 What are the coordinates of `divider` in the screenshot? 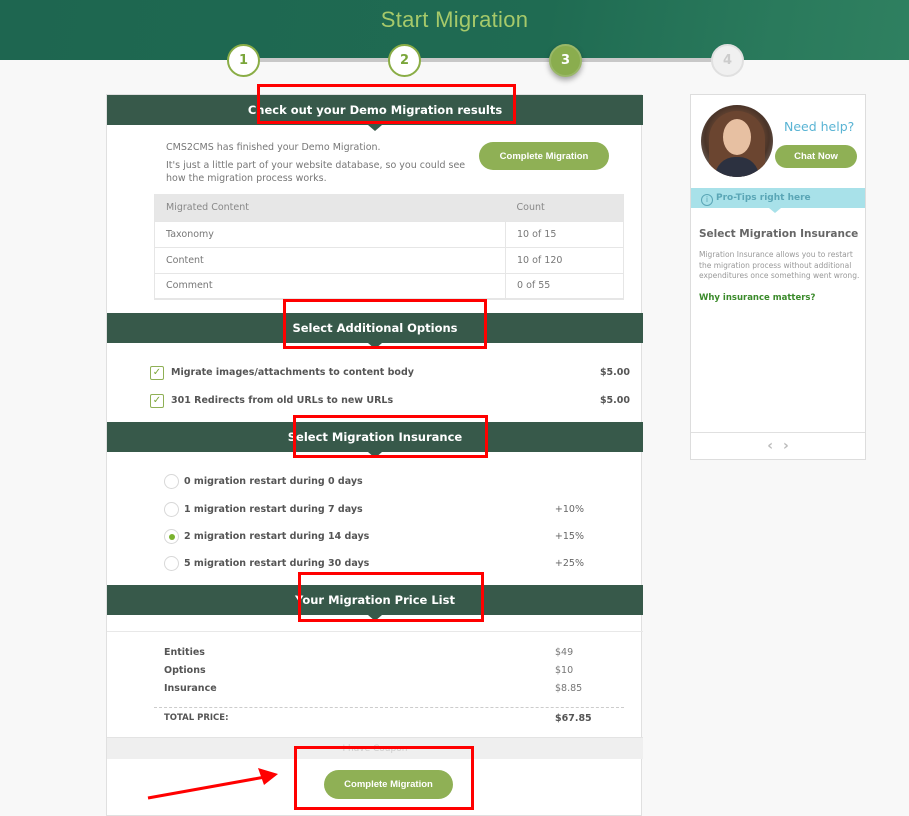 It's located at (375, 631).